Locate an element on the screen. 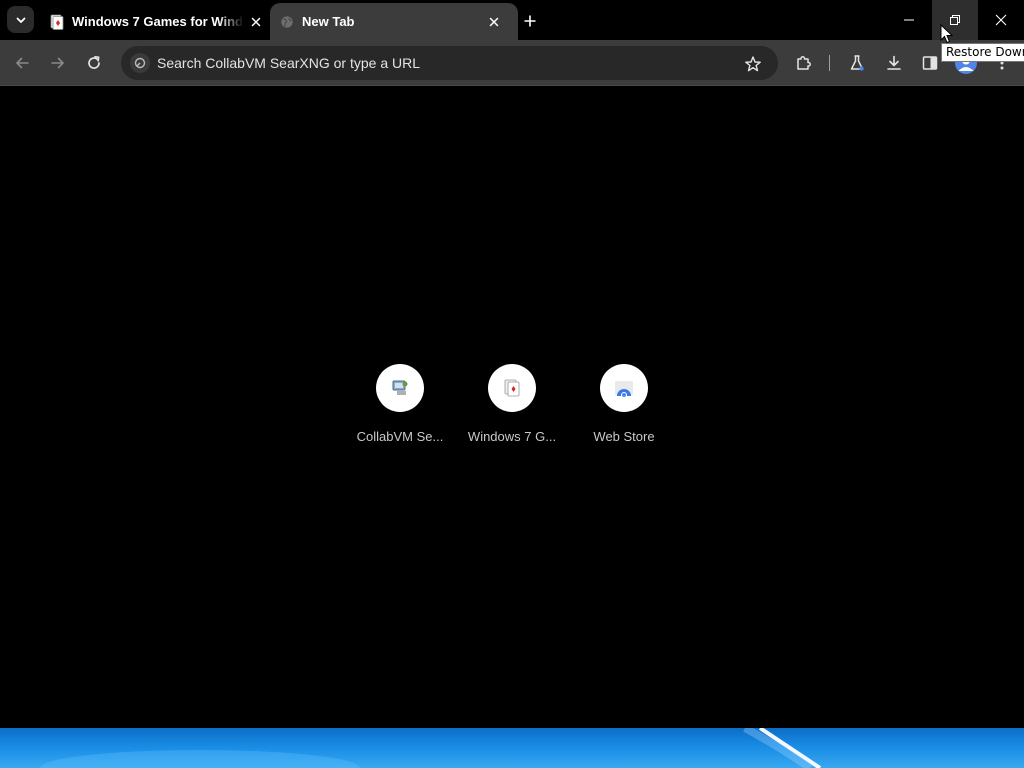 This screenshot has height=768, width=1024. web-store-icon is located at coordinates (624, 389).